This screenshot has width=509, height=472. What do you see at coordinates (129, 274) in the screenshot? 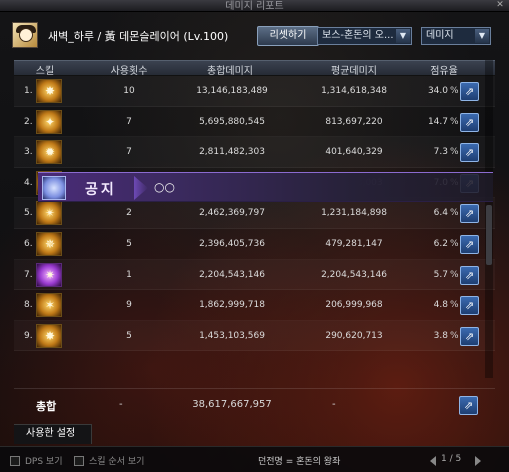
I see `row-uses: 1` at bounding box center [129, 274].